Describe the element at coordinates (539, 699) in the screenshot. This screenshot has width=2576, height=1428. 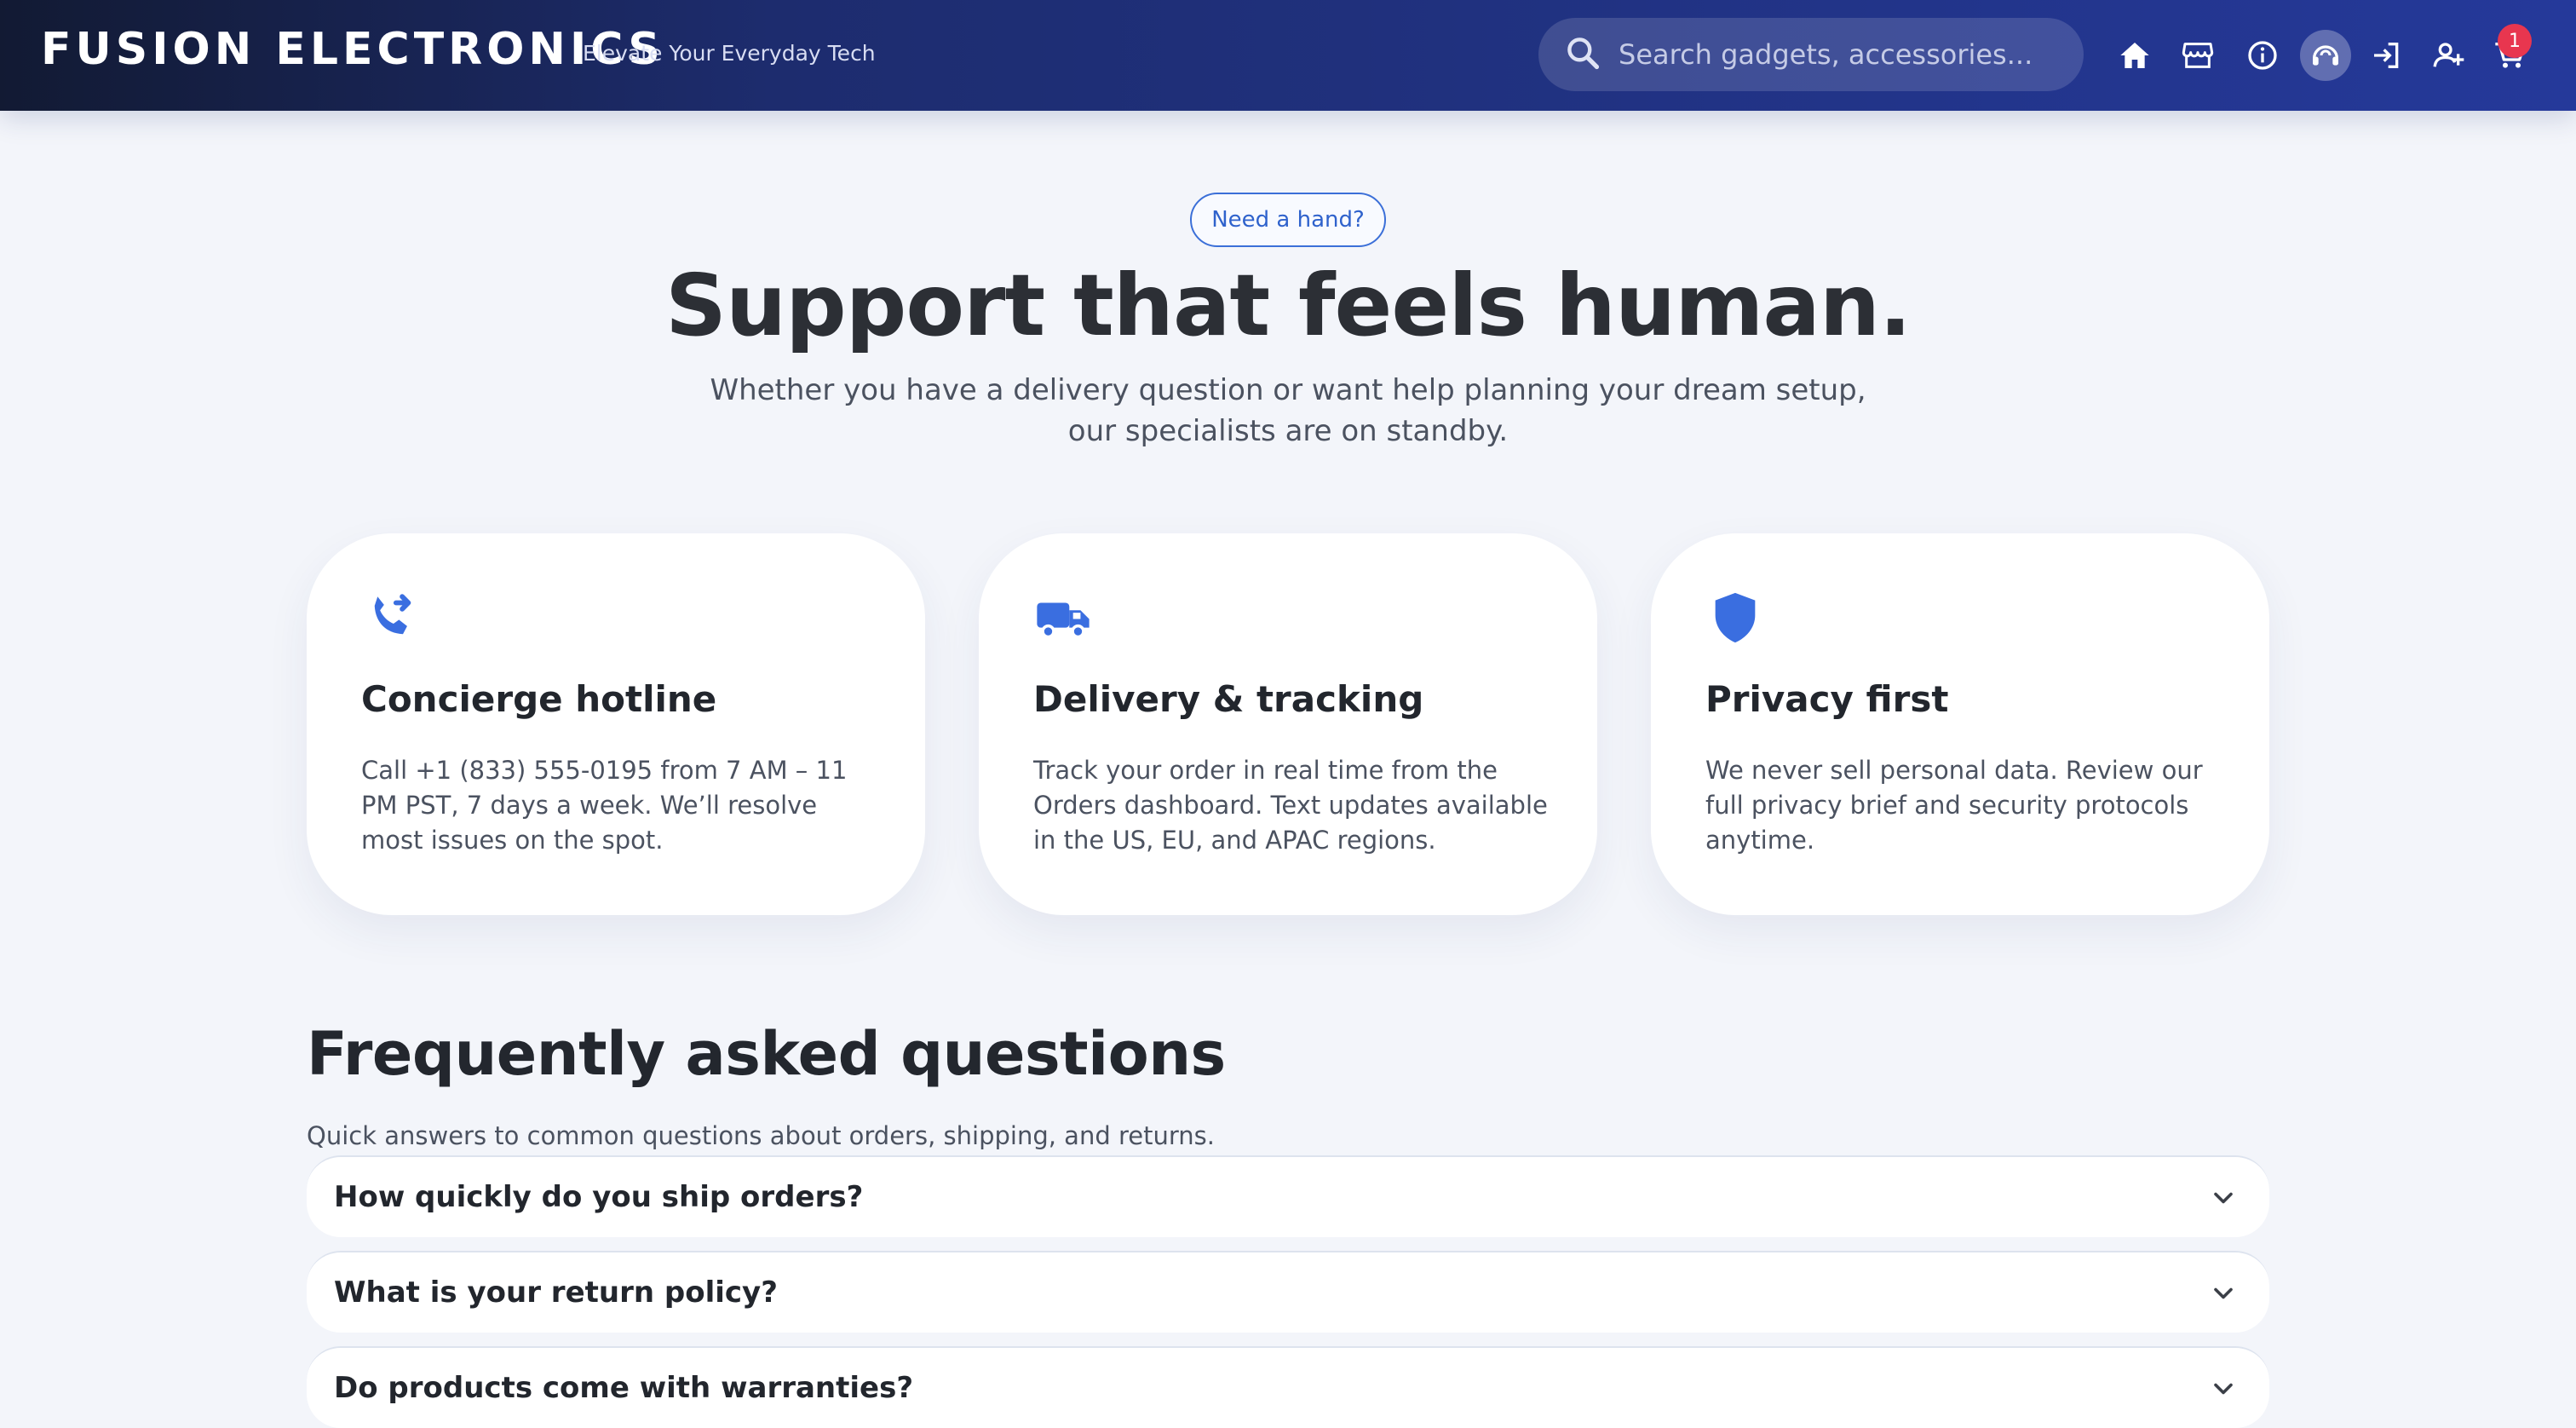
I see `card-title: Concierge hotline` at that location.